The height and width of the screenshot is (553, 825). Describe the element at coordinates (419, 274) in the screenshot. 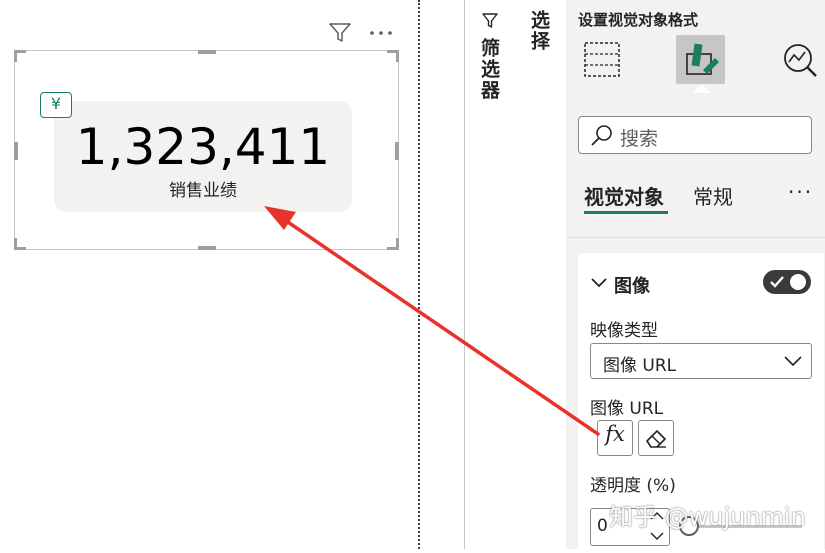

I see `canvas-pane-divider` at that location.